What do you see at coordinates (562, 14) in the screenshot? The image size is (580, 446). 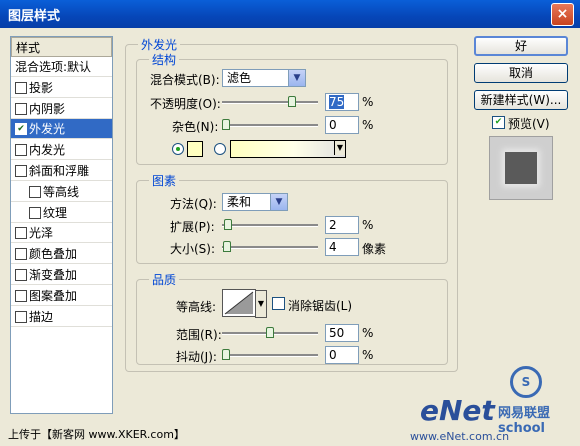 I see `close-button: ×` at bounding box center [562, 14].